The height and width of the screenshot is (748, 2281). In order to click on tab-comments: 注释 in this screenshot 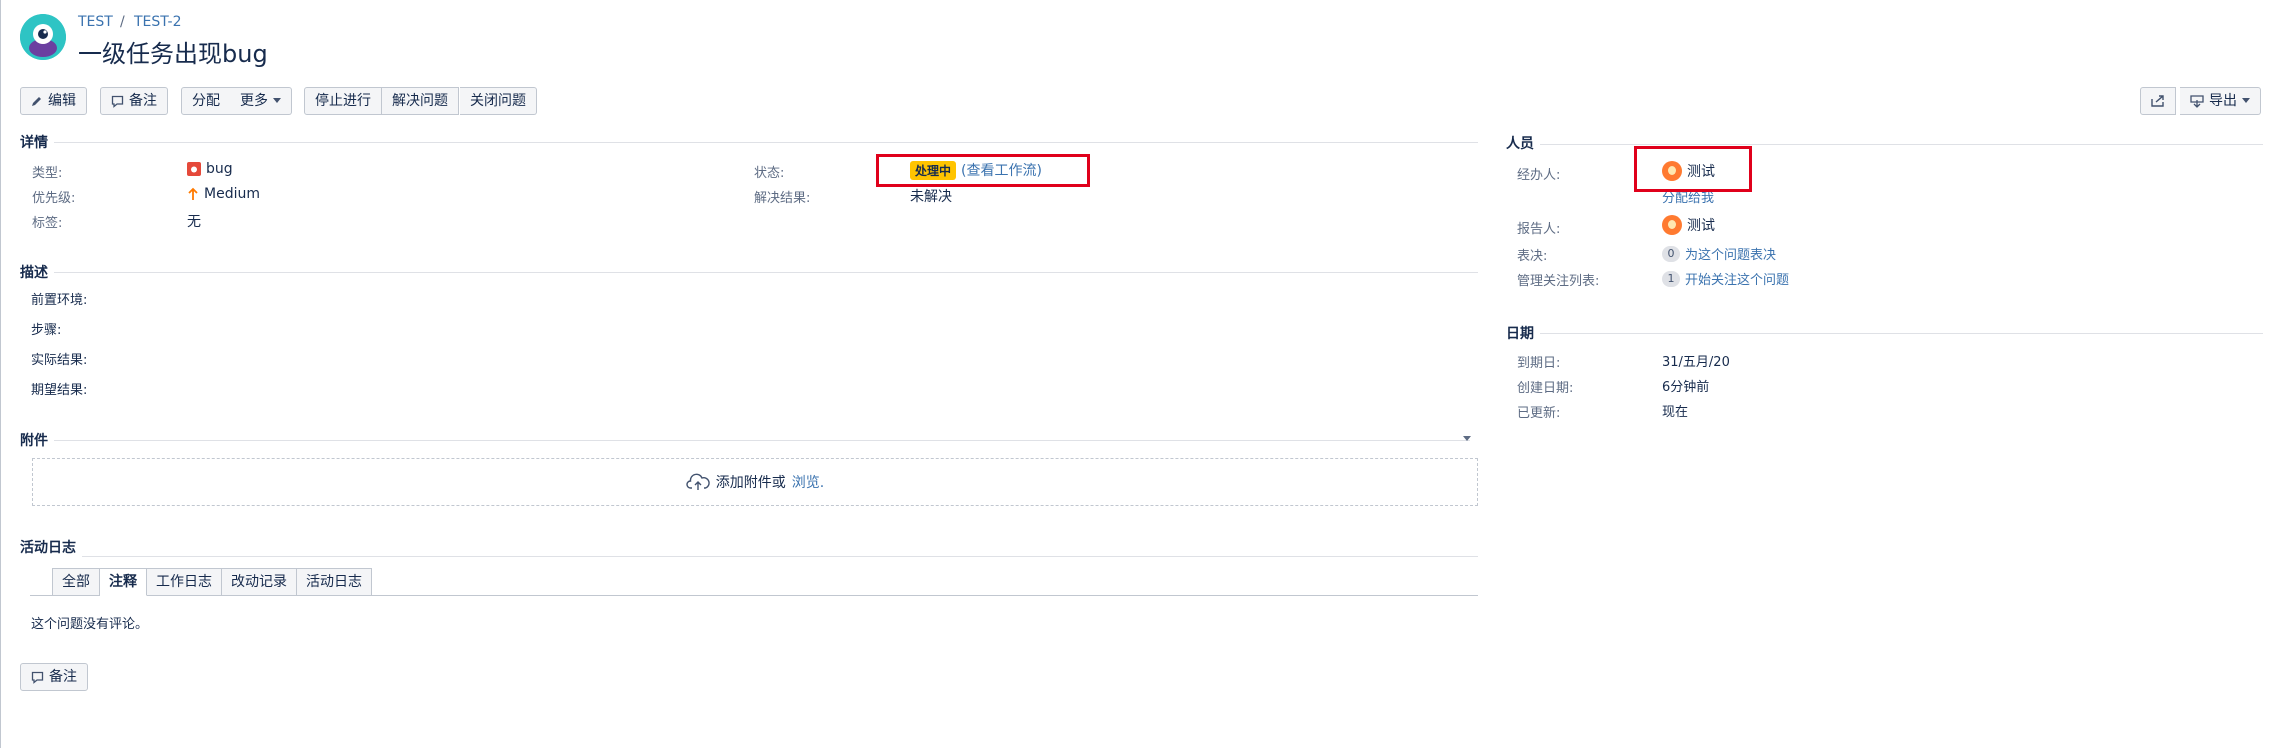, I will do `click(123, 582)`.